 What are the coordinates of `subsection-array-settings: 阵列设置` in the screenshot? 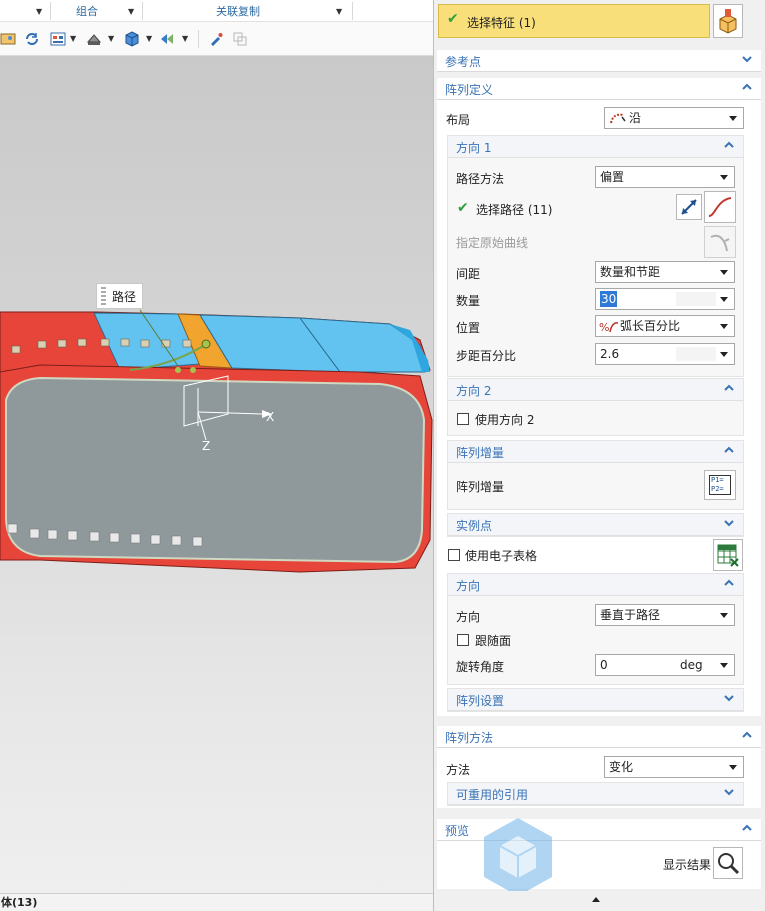 It's located at (595, 700).